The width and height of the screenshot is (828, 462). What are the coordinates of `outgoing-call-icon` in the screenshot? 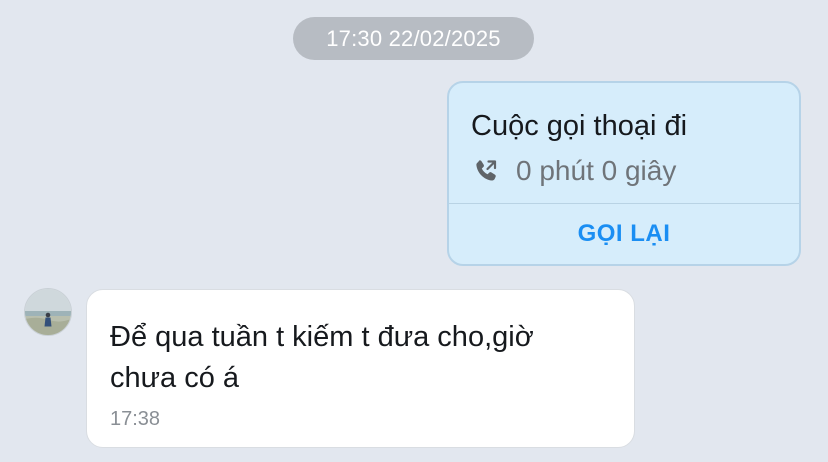 It's located at (486, 171).